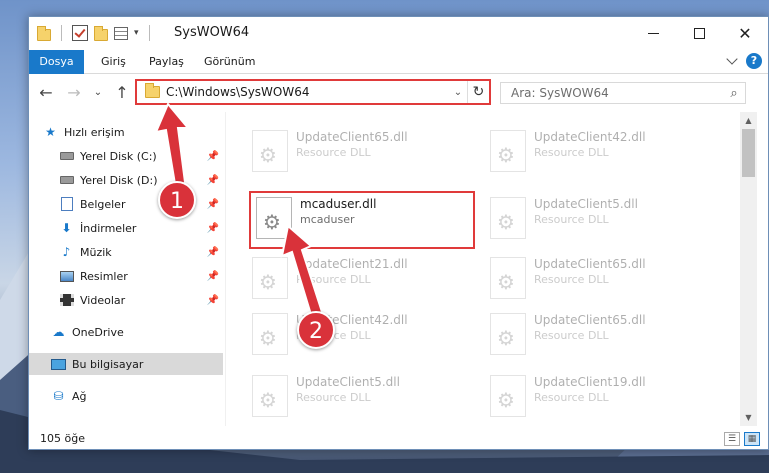 The width and height of the screenshot is (769, 473). What do you see at coordinates (734, 93) in the screenshot?
I see `search-icon: ⌕` at bounding box center [734, 93].